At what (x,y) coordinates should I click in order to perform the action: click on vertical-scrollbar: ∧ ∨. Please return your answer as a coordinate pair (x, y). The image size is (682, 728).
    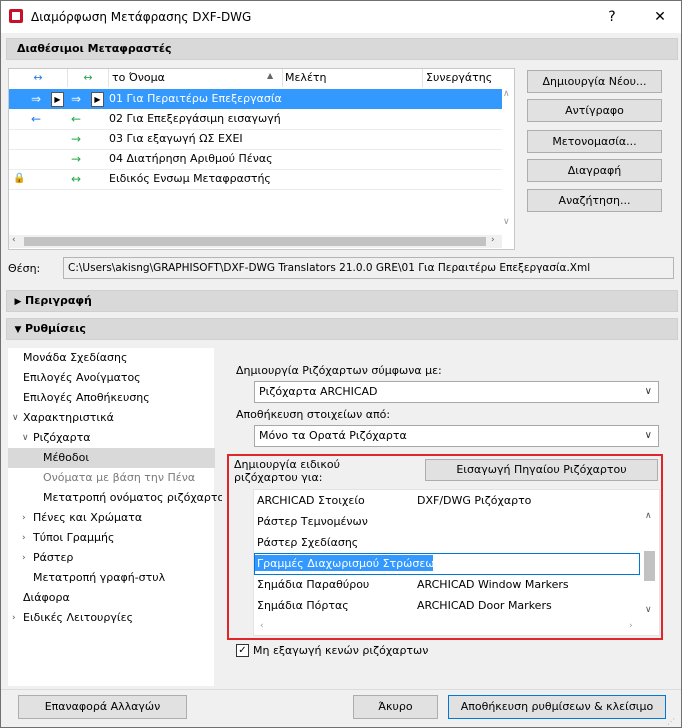
    Looking at the image, I should click on (507, 152).